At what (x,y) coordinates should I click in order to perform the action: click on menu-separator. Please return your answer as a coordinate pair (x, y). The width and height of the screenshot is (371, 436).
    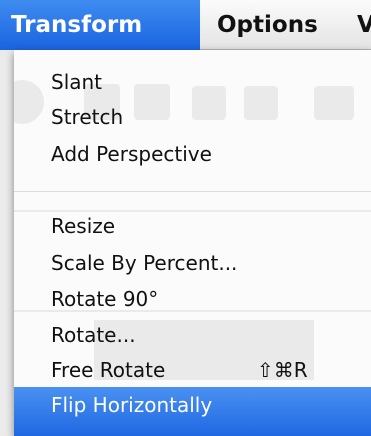
    Looking at the image, I should click on (192, 191).